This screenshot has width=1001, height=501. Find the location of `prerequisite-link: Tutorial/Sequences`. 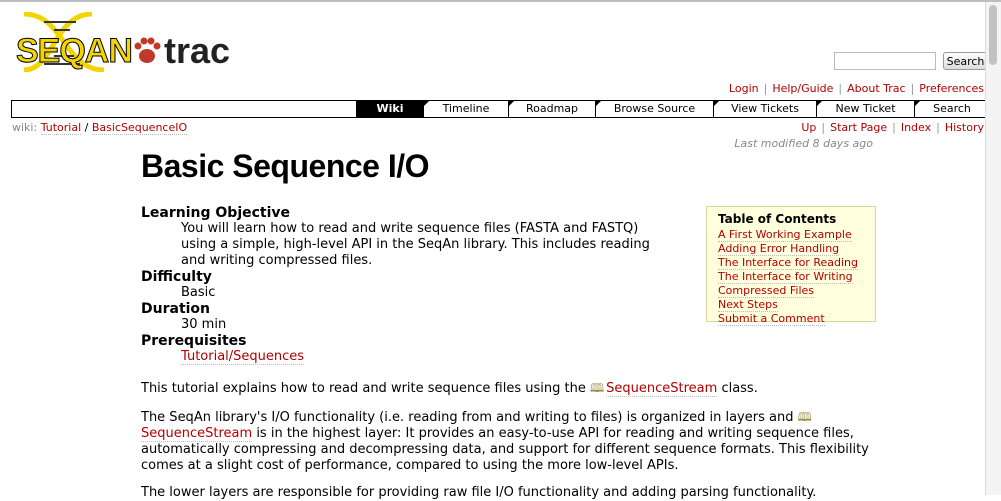

prerequisite-link: Tutorial/Sequences is located at coordinates (243, 357).